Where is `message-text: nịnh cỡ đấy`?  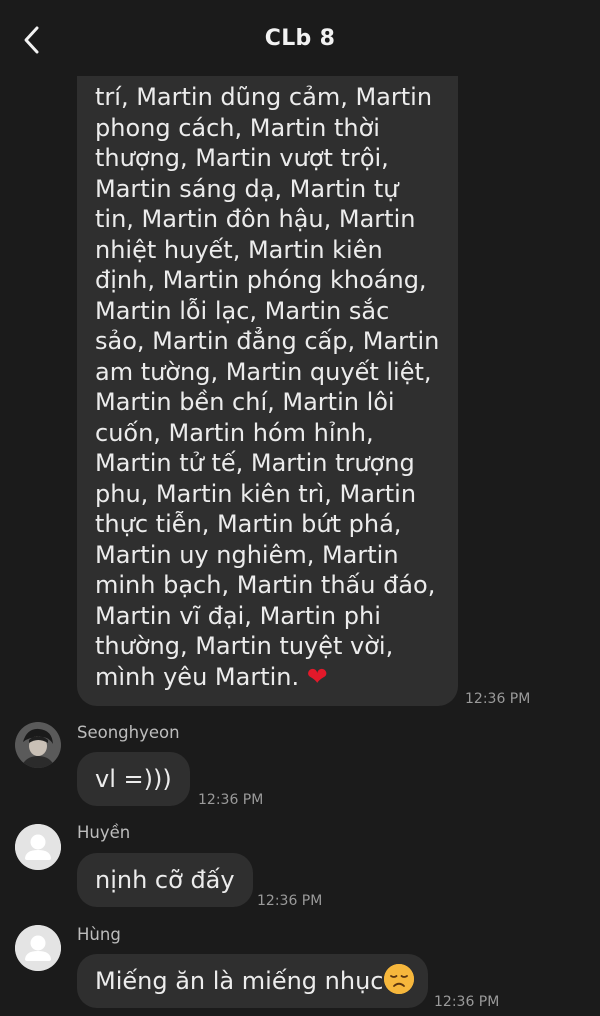
message-text: nịnh cỡ đấy is located at coordinates (165, 880).